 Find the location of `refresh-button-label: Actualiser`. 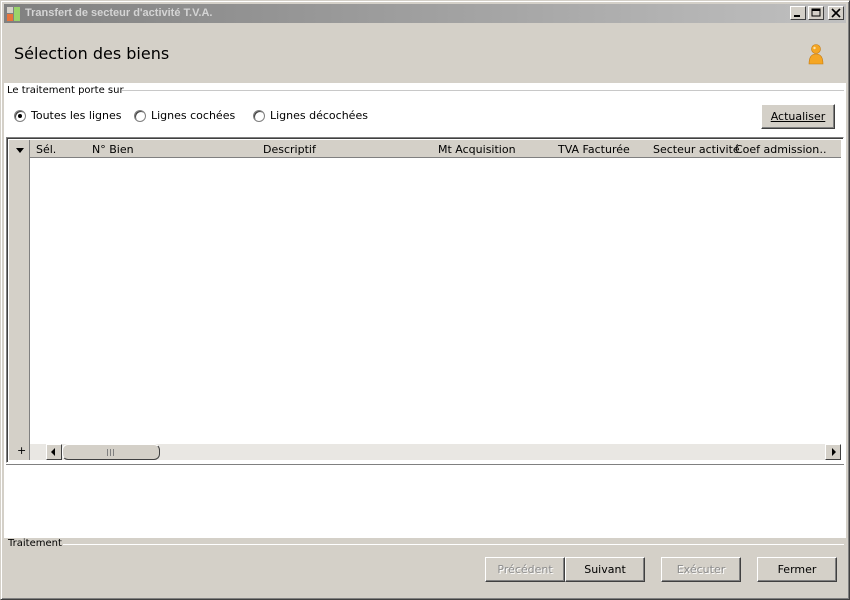

refresh-button-label: Actualiser is located at coordinates (798, 116).